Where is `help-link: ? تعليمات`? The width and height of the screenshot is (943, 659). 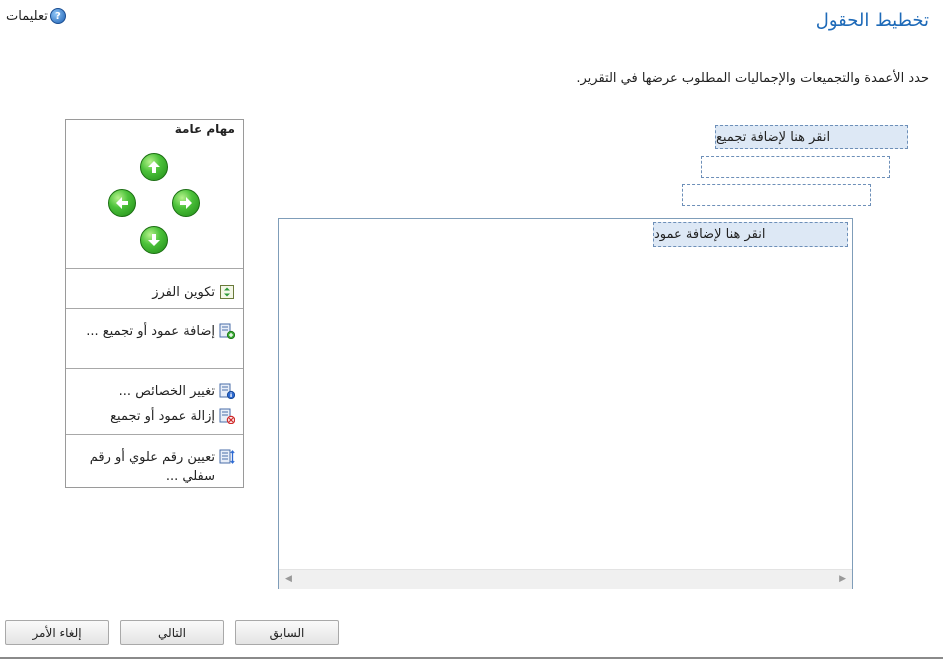
help-link: ? تعليمات is located at coordinates (36, 16).